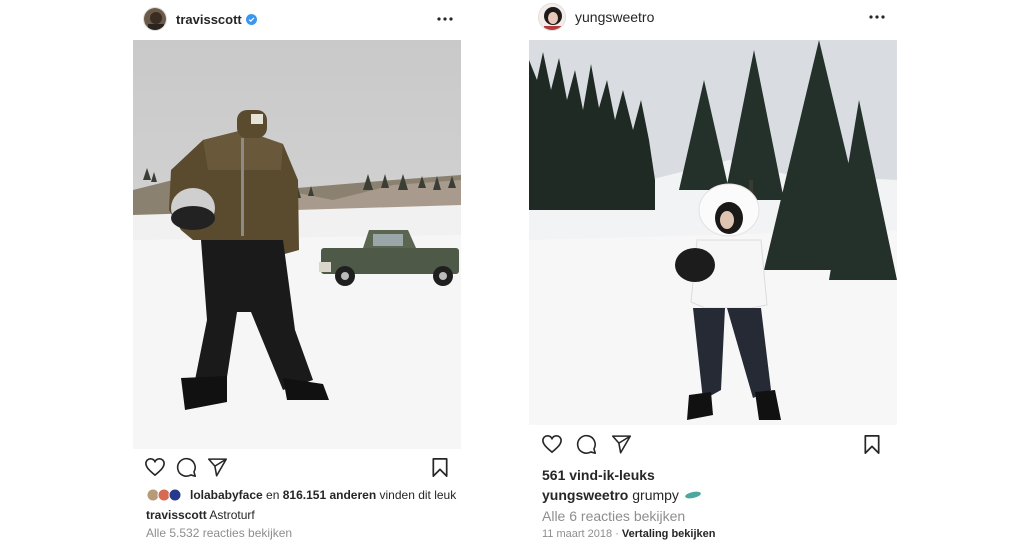 The width and height of the screenshot is (1024, 546). I want to click on verified-icon, so click(251, 19).